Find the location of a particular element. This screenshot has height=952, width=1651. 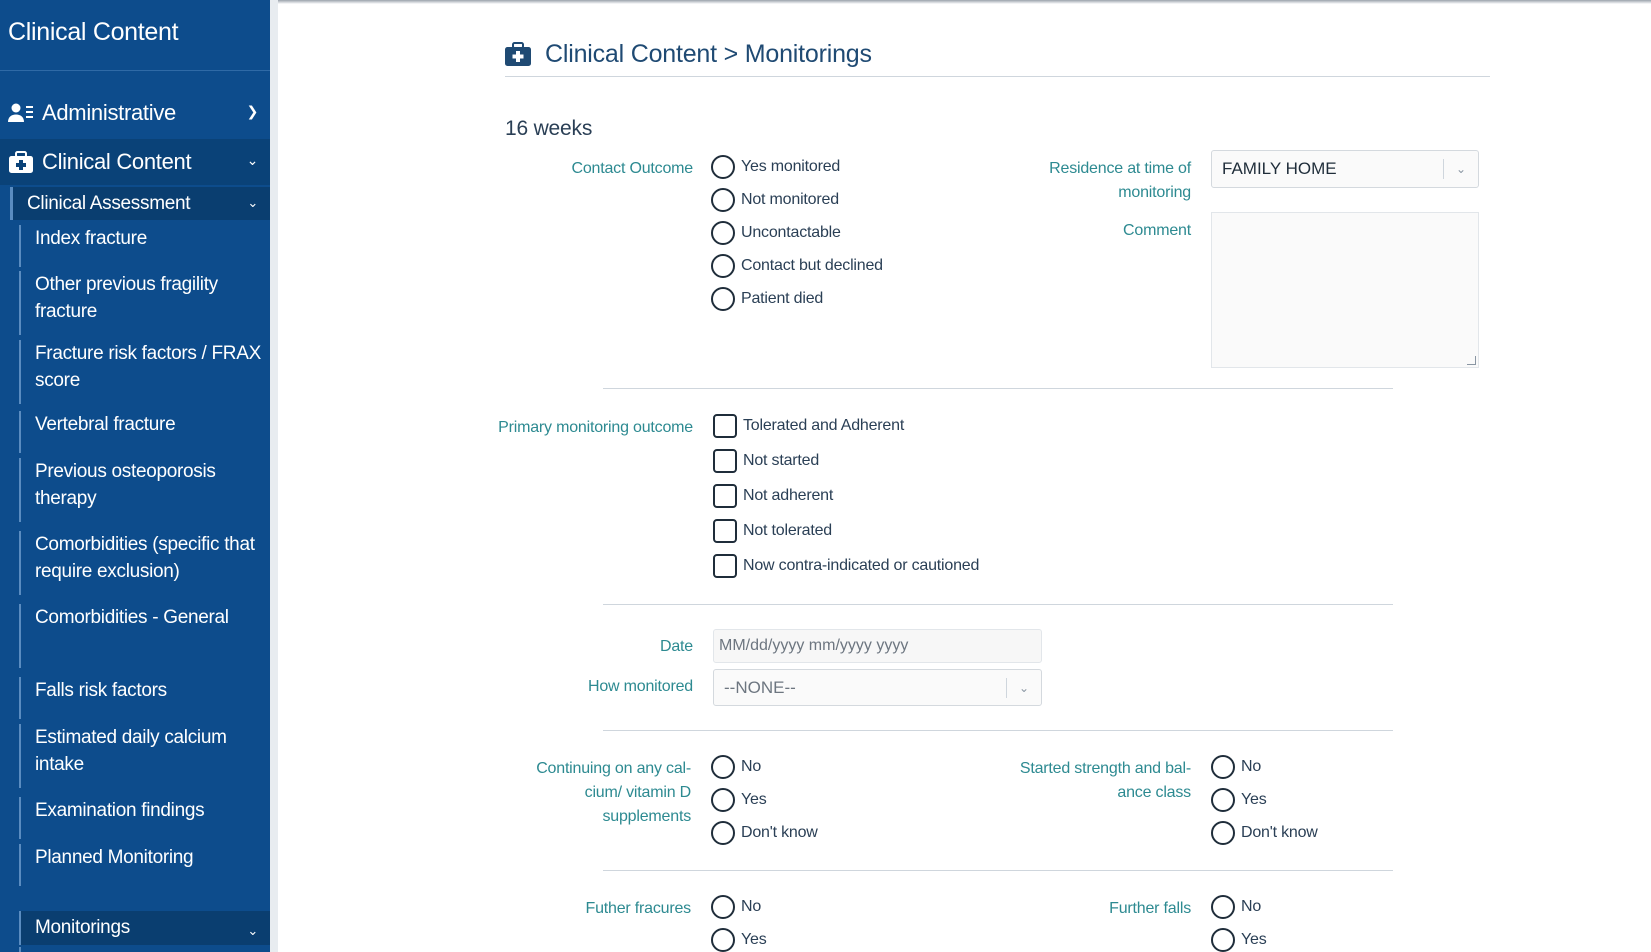

page-title: Clinical Content > Monitorings is located at coordinates (688, 54).